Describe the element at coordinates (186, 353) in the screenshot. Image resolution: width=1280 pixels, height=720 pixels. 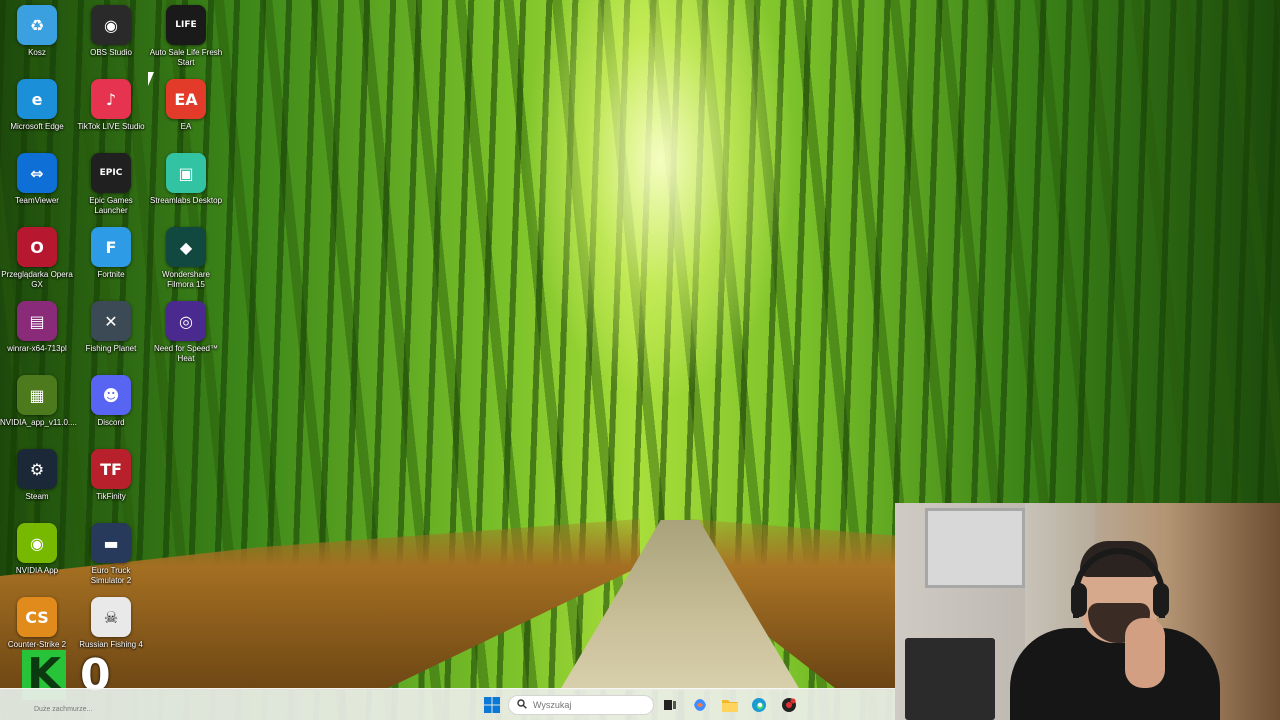
I see `desktop-icon-label: Need for Speed™ Heat` at that location.